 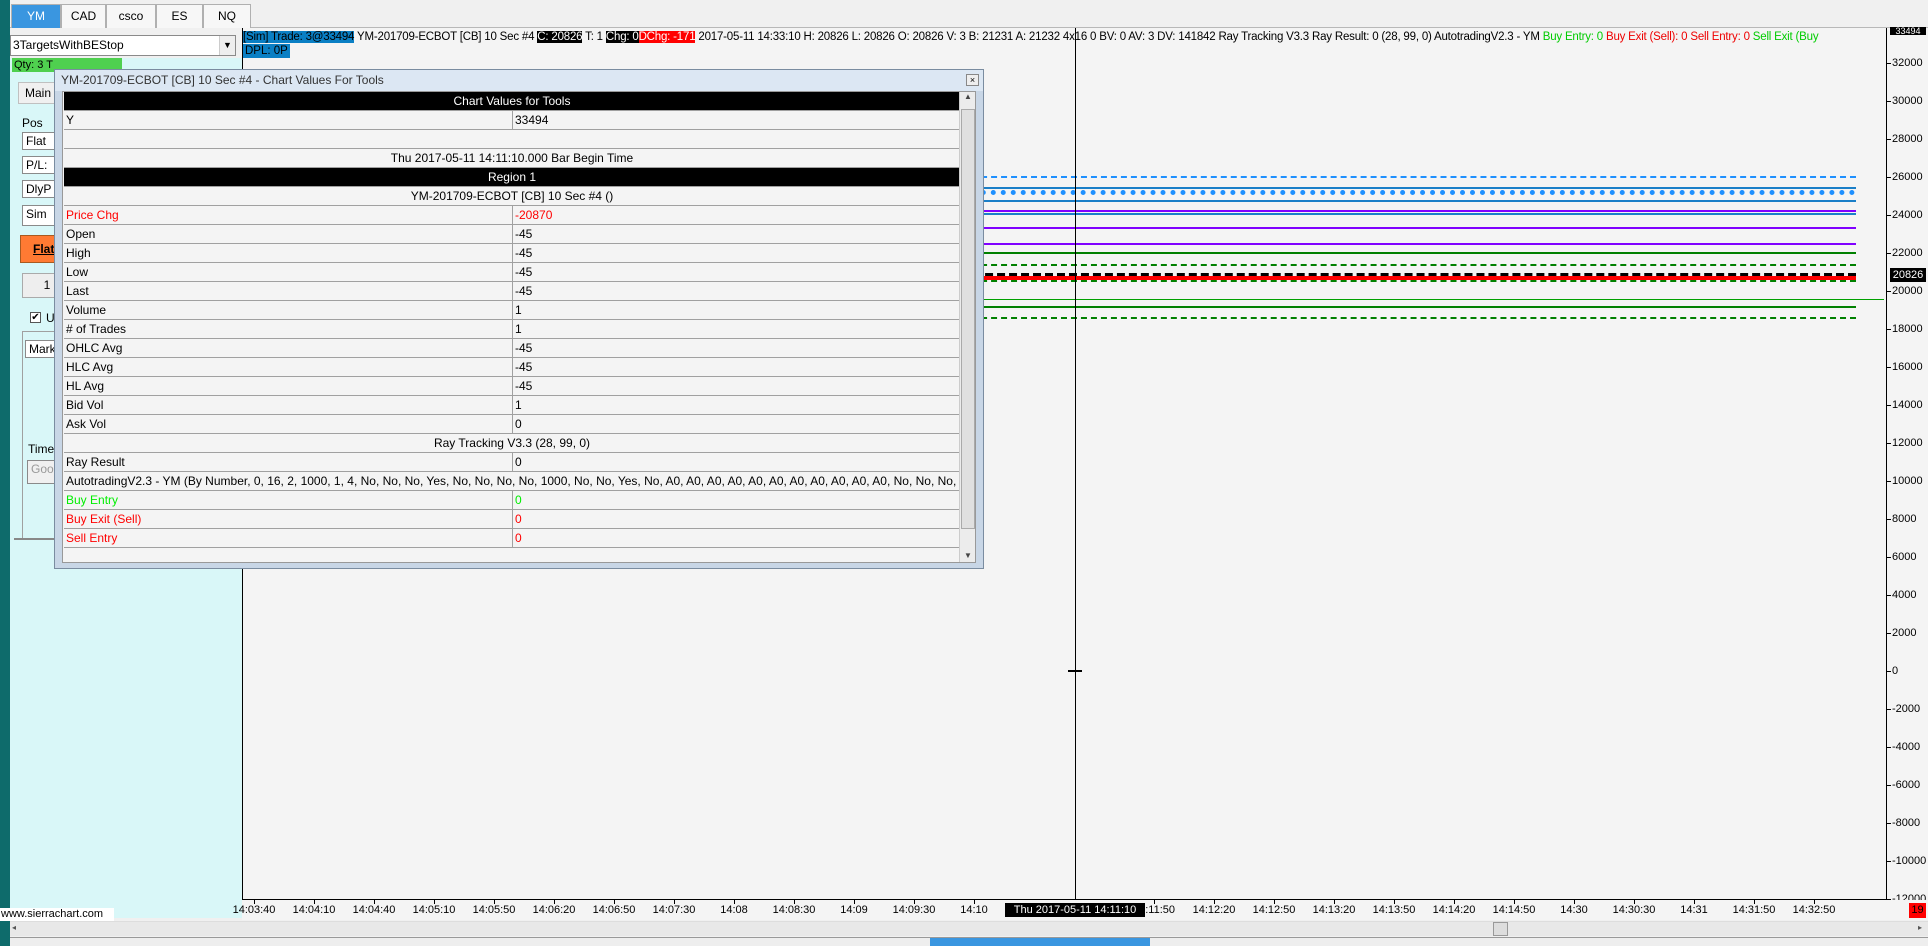 I want to click on tab-nq: NQ, so click(x=227, y=16).